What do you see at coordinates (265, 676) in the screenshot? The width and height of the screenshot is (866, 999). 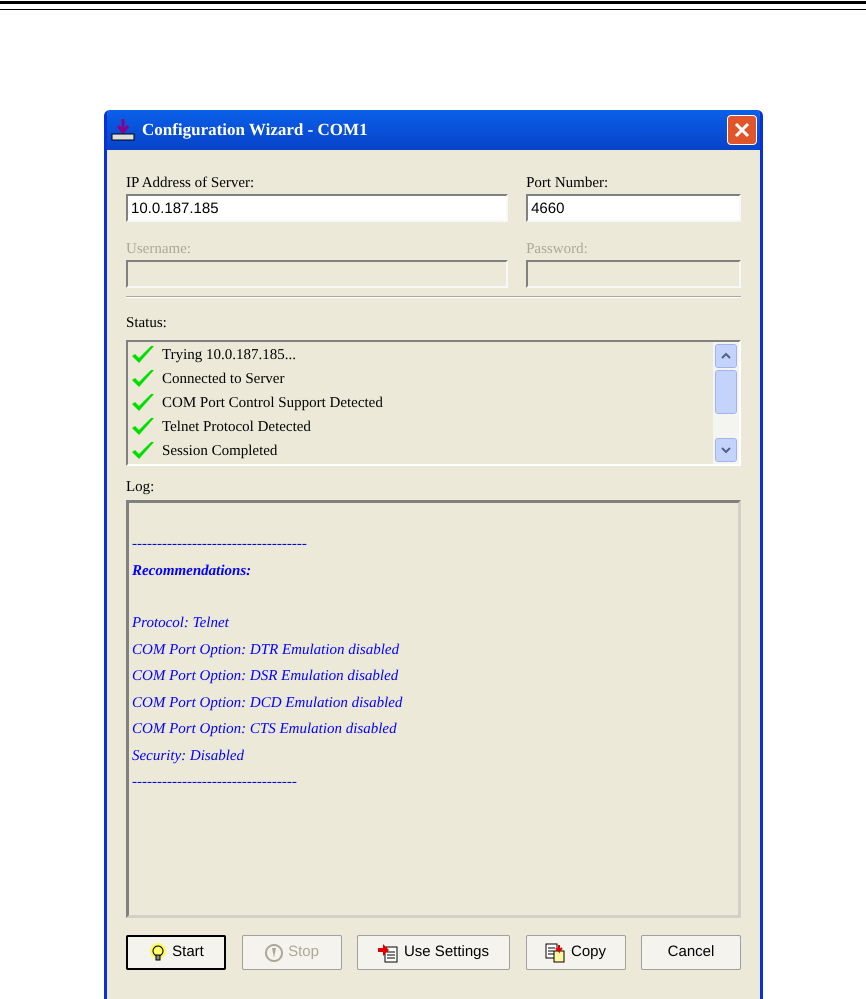 I see `log-line: COM Port Option: DSR Emulation disabled` at bounding box center [265, 676].